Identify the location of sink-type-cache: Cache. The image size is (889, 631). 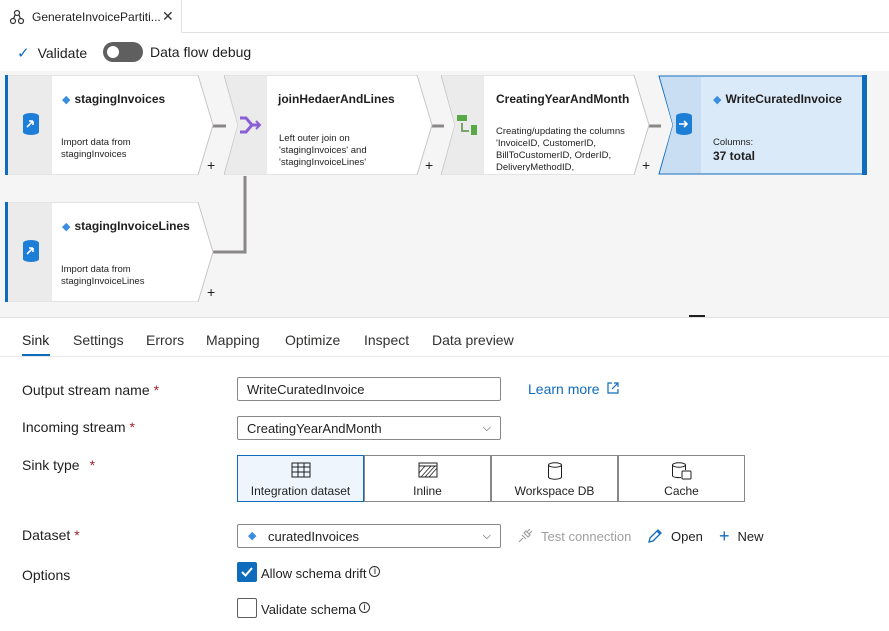
(681, 478).